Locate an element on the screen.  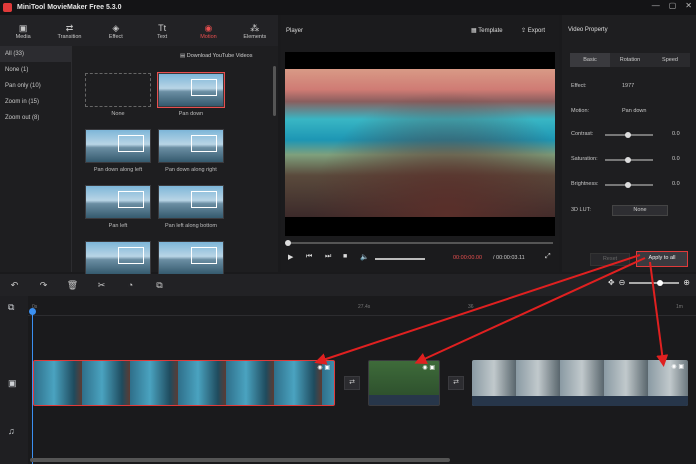
annotation-arrows is located at coordinates (491, 310).